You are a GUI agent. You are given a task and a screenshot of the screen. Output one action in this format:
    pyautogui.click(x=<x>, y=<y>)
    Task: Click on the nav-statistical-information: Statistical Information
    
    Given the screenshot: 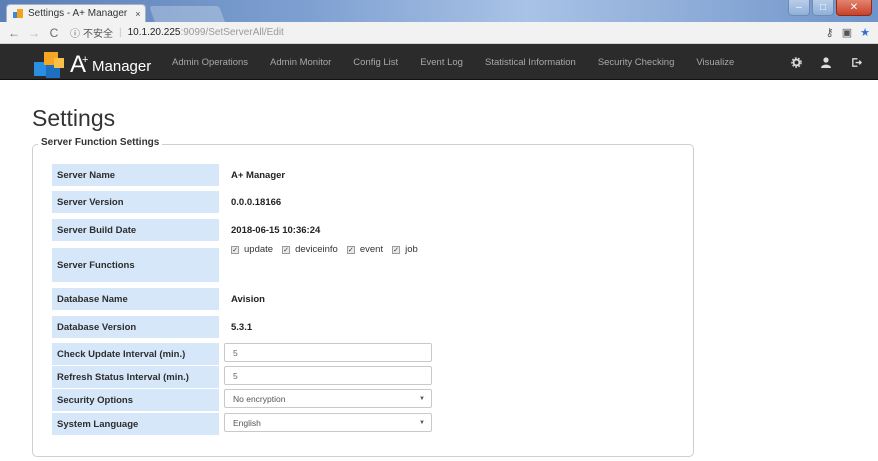 What is the action you would take?
    pyautogui.click(x=530, y=62)
    